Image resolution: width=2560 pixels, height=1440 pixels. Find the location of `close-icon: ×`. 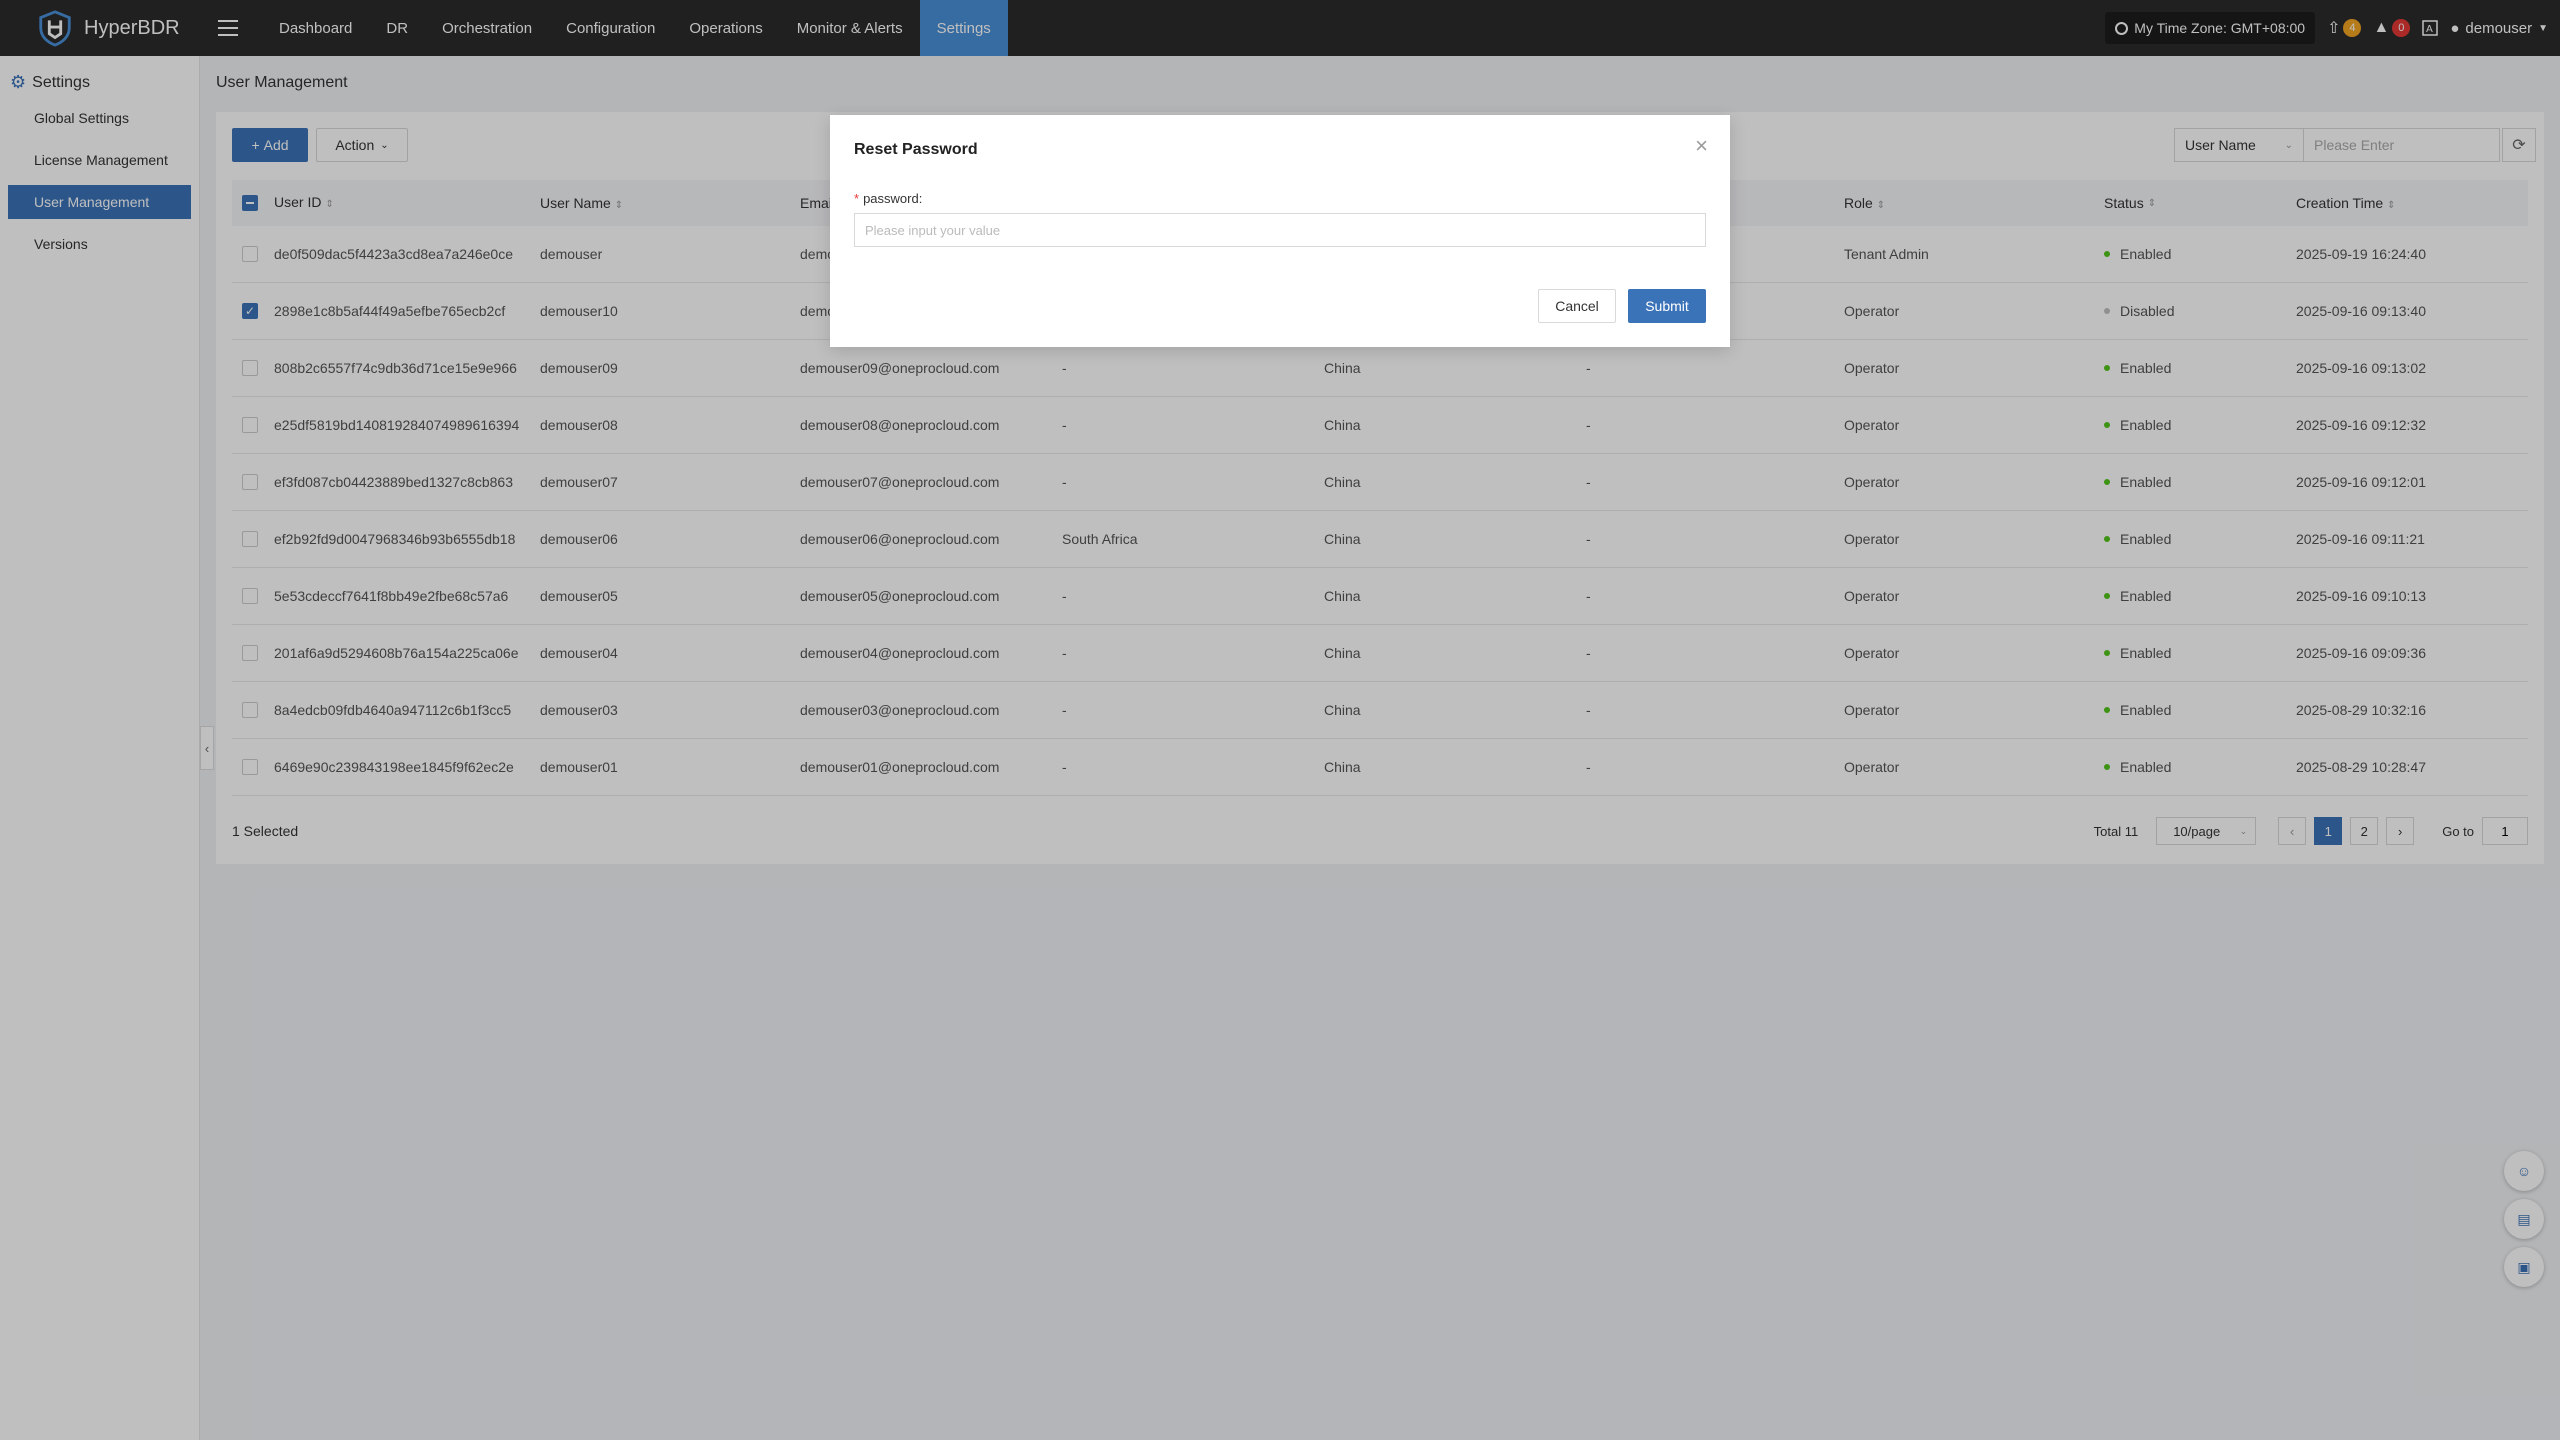

close-icon: × is located at coordinates (1701, 146).